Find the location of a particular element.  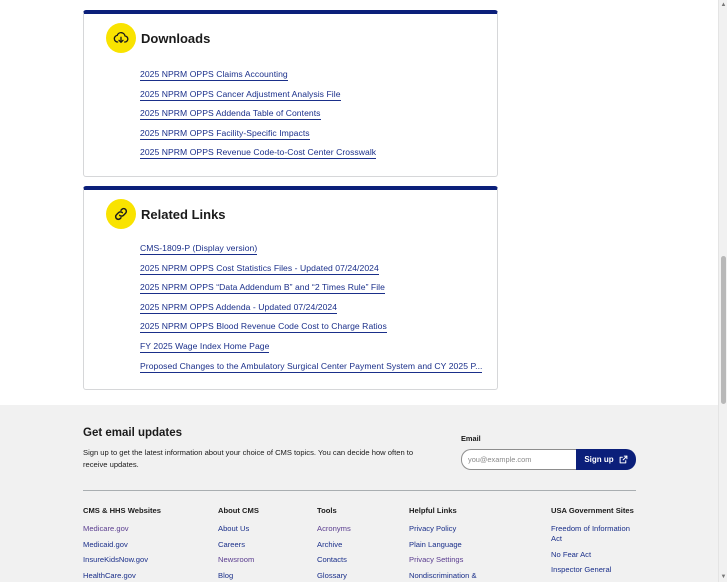

footer-column-heading: About CMS is located at coordinates (238, 510).